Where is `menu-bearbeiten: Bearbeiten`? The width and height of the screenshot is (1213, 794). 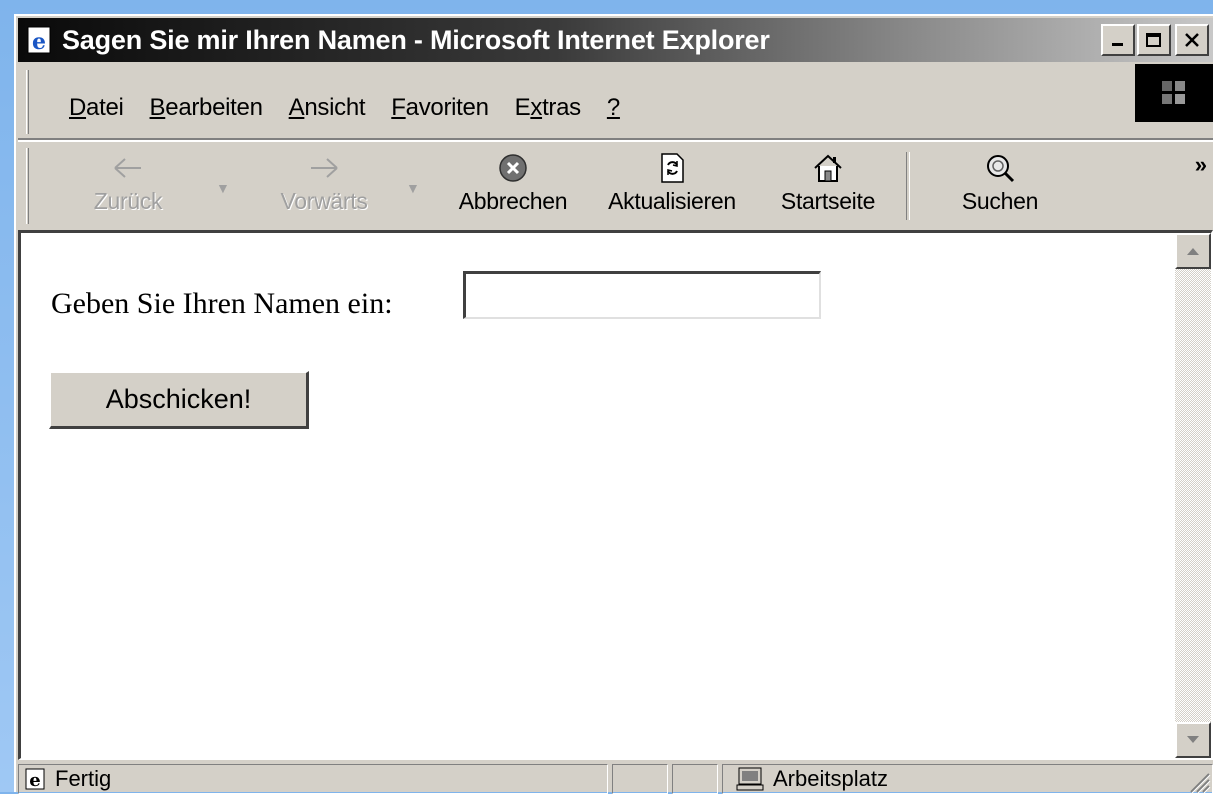 menu-bearbeiten: Bearbeiten is located at coordinates (206, 108).